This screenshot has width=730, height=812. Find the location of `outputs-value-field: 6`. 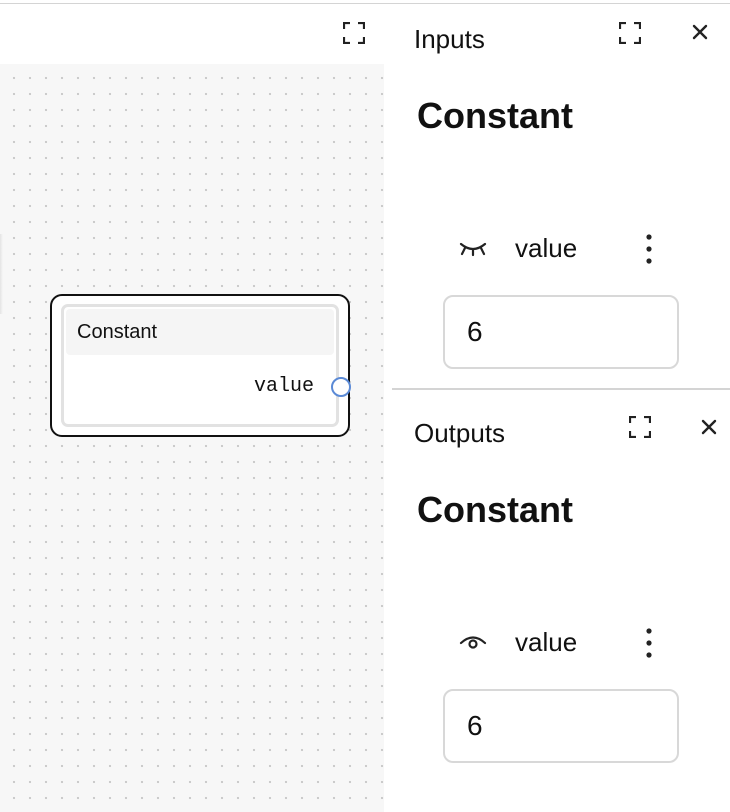

outputs-value-field: 6 is located at coordinates (561, 726).